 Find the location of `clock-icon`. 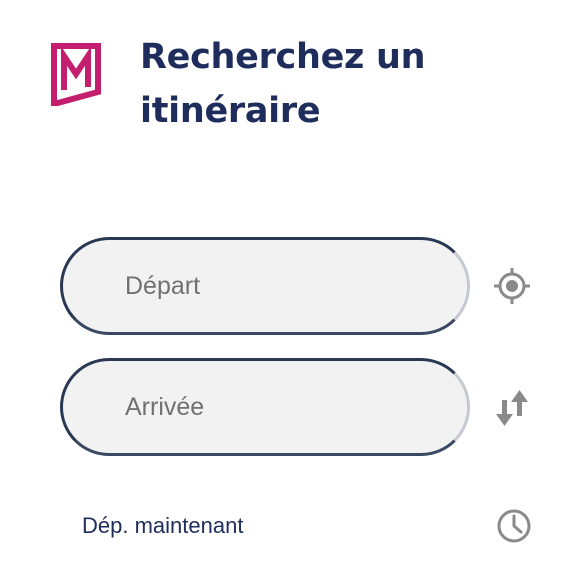

clock-icon is located at coordinates (514, 526).